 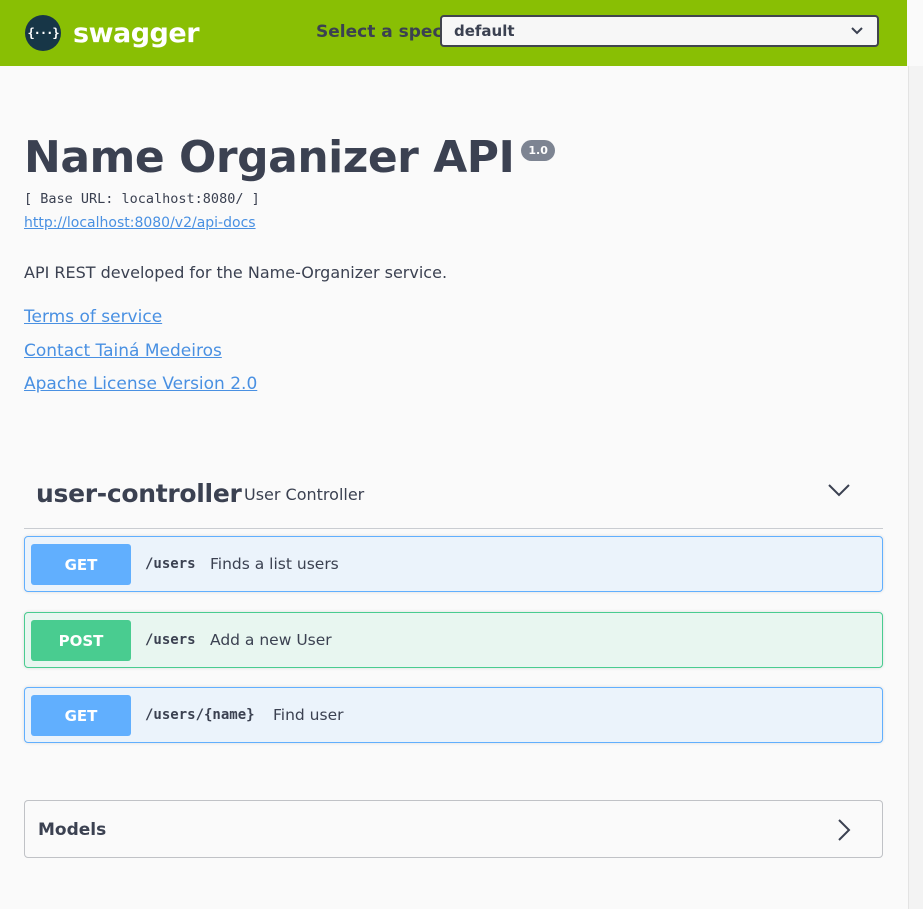 I want to click on opblock-get-user-by-name: GET /users/{name} Find user, so click(x=453, y=715).